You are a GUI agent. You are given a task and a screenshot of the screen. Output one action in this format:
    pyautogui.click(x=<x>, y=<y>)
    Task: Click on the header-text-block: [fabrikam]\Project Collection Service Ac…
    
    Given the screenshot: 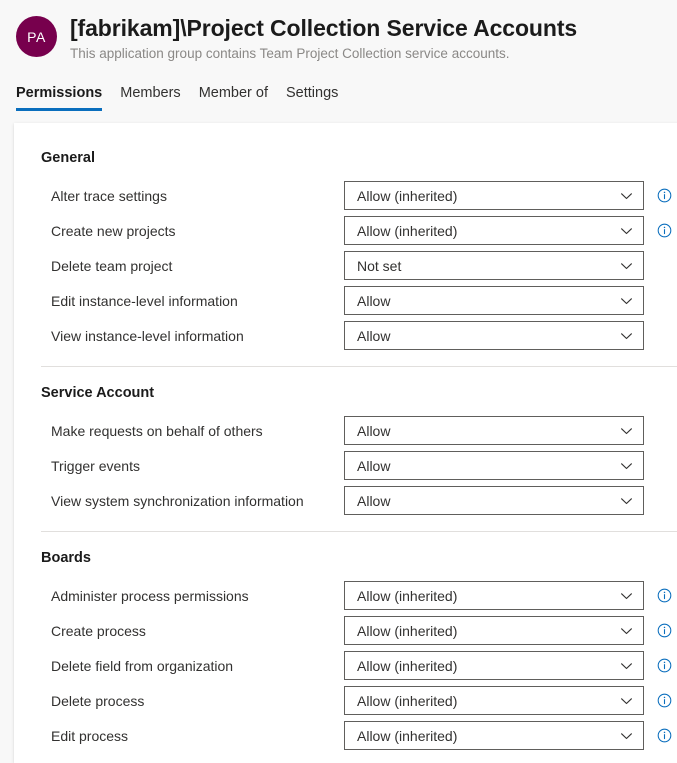 What is the action you would take?
    pyautogui.click(x=323, y=39)
    